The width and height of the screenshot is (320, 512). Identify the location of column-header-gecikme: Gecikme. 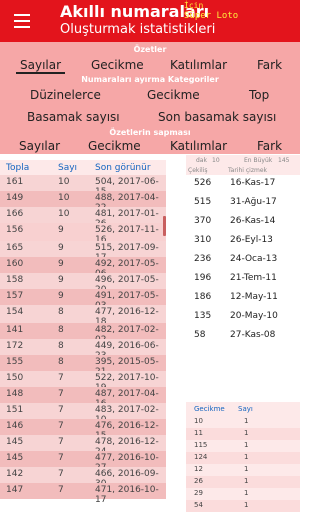
(209, 409).